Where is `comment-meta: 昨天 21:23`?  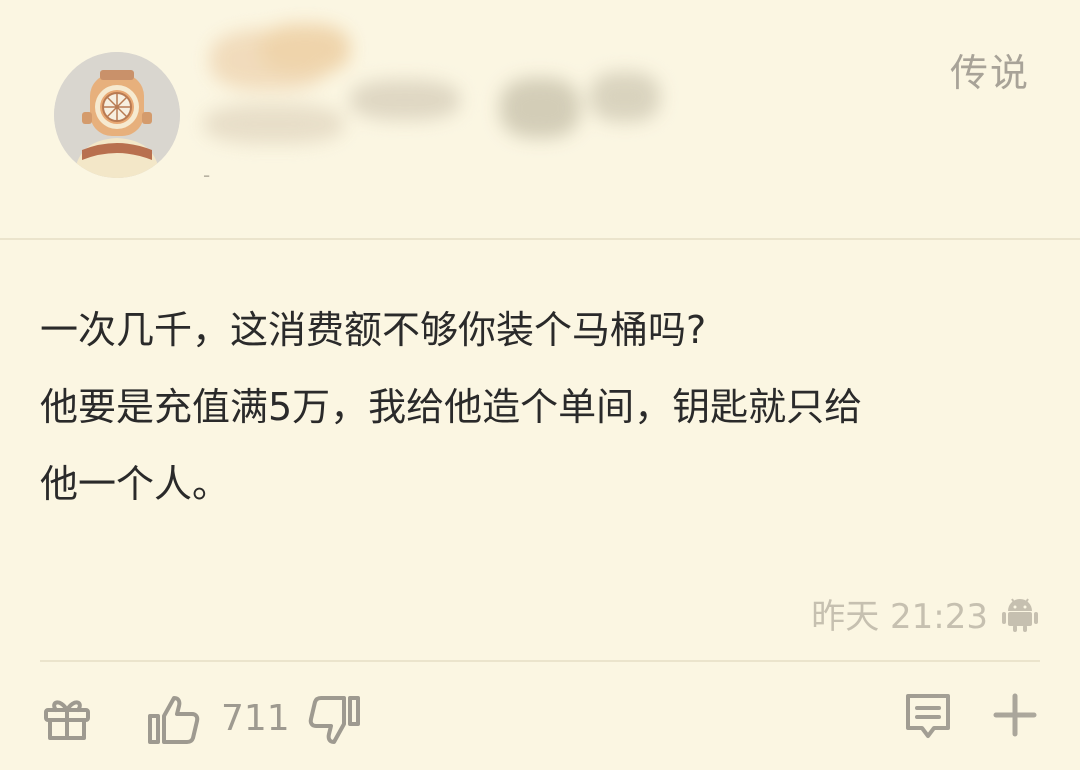
comment-meta: 昨天 21:23 is located at coordinates (925, 613).